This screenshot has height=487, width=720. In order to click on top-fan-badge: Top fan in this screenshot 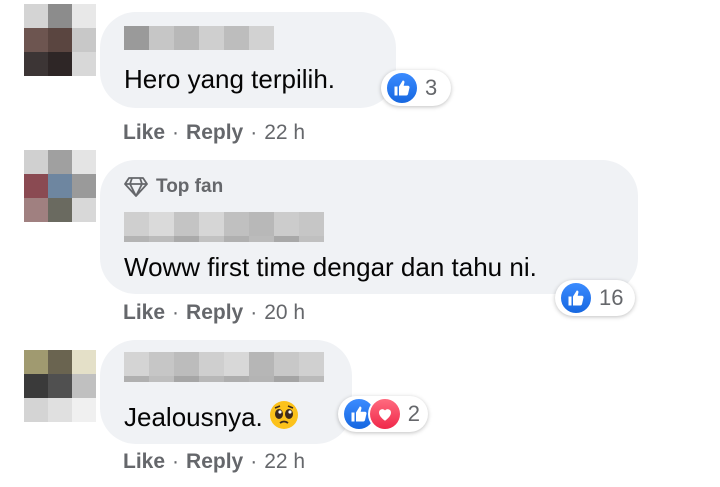, I will do `click(173, 187)`.